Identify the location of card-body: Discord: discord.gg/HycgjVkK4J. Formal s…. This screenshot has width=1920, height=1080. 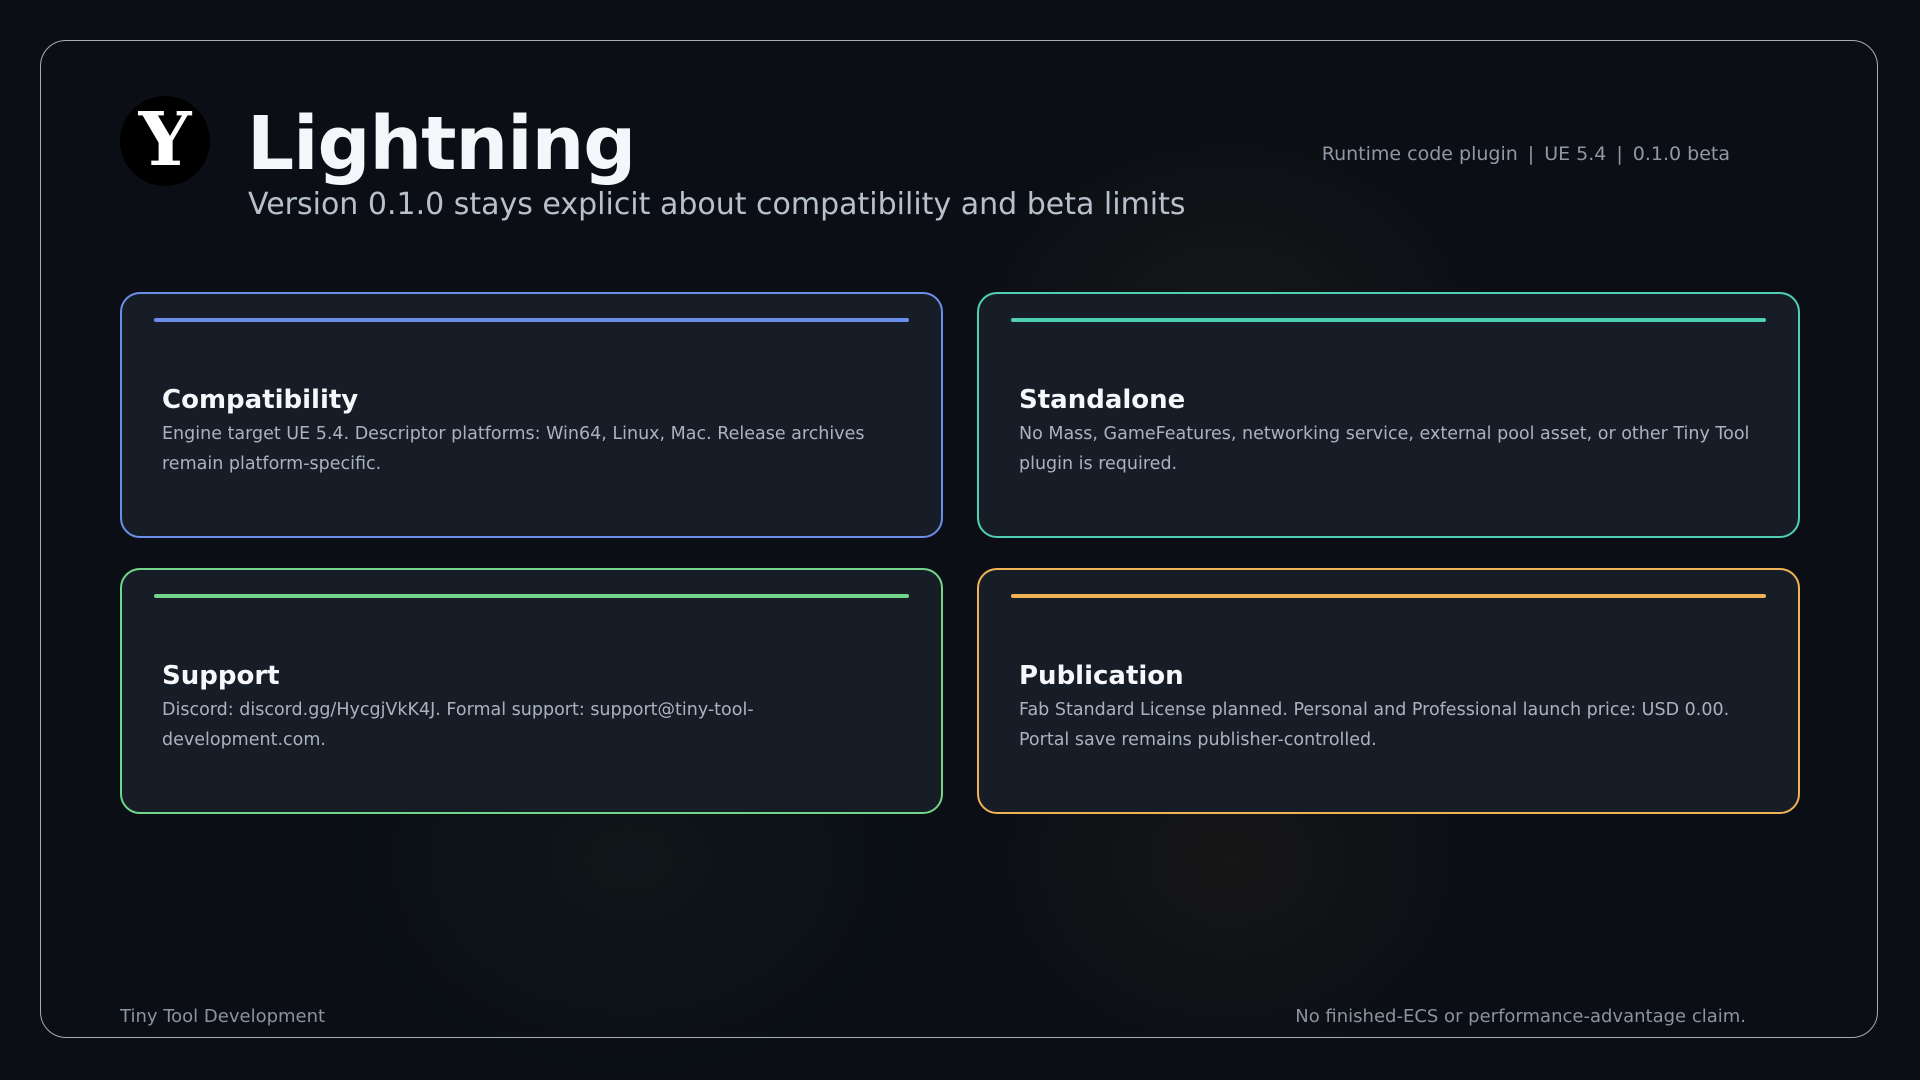
(458, 725).